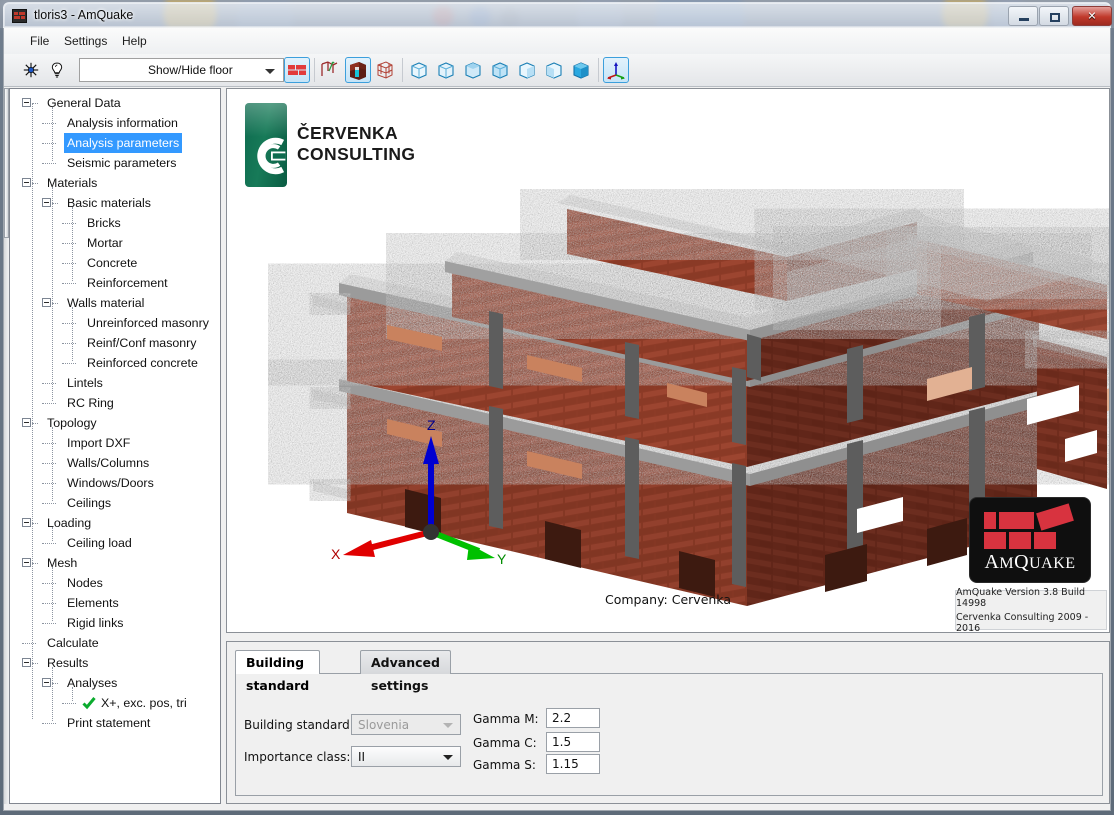 The image size is (1114, 815). What do you see at coordinates (181, 70) in the screenshot?
I see `floor-visibility-combobox: Show/Hide floor` at bounding box center [181, 70].